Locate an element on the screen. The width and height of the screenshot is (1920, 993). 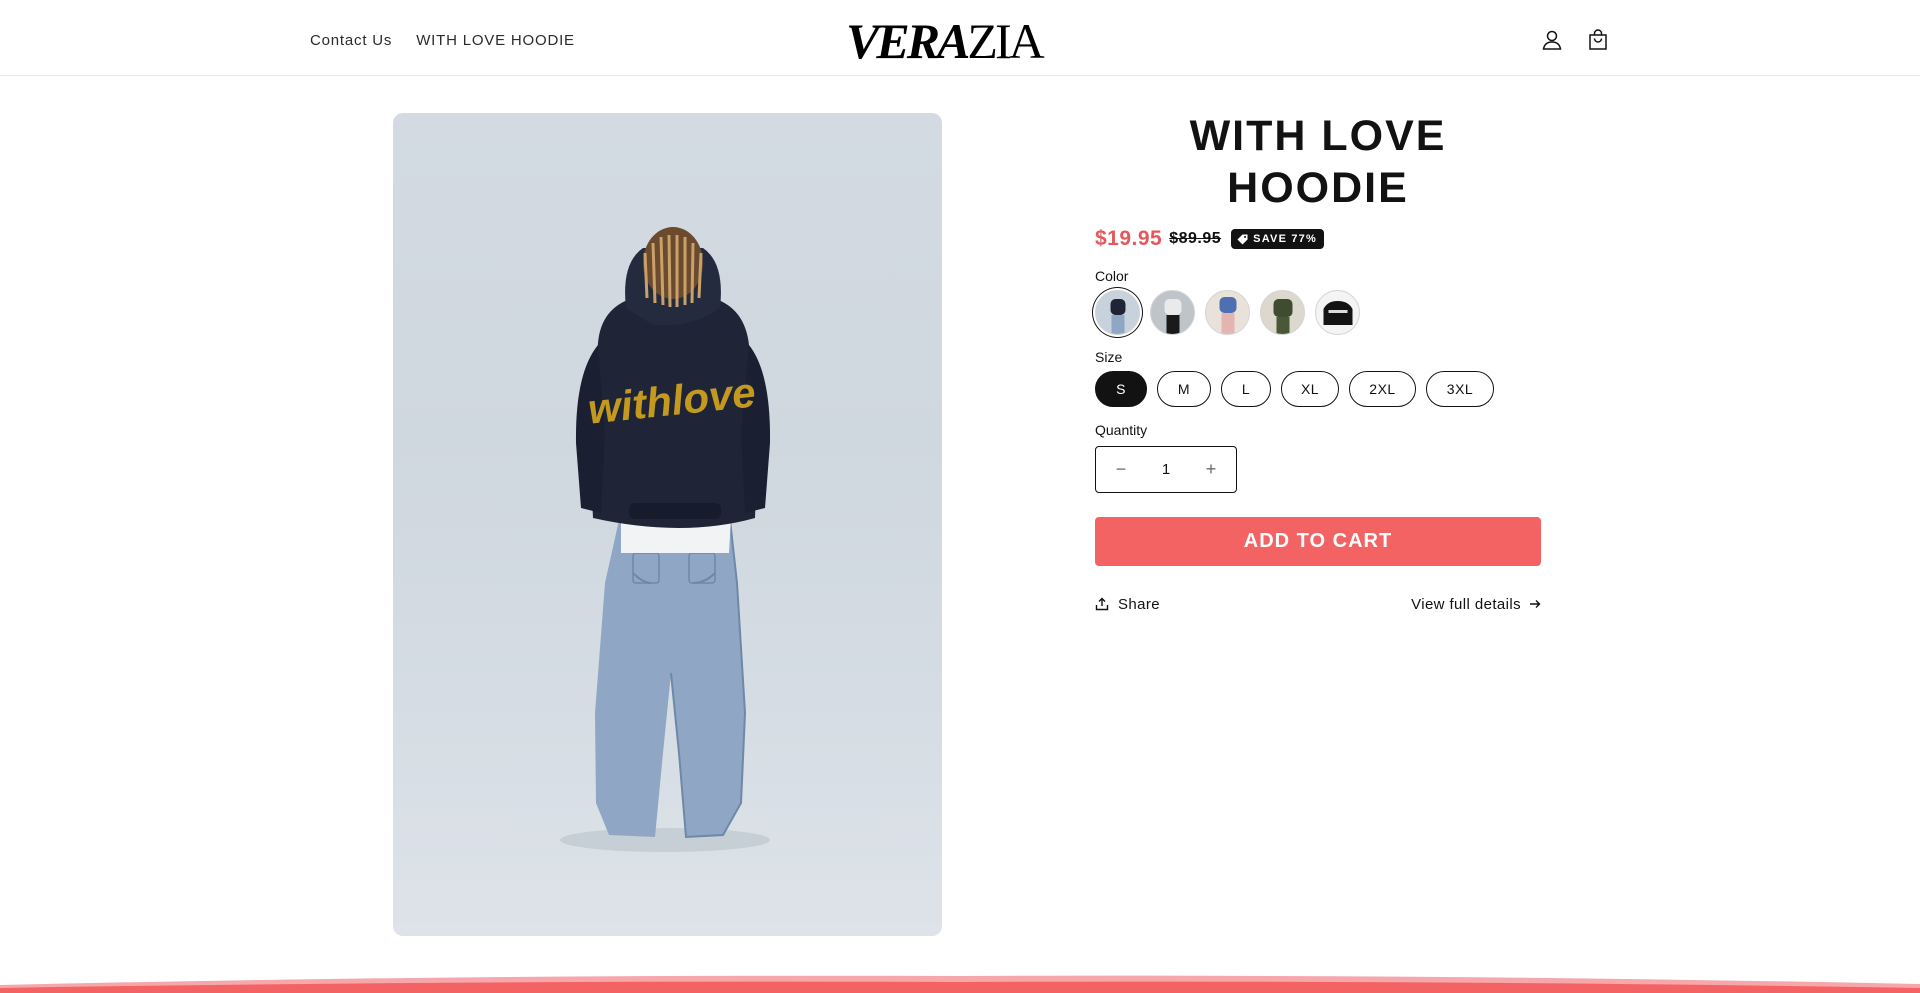
add-to-cart-button: ADD TO CART is located at coordinates (1318, 541).